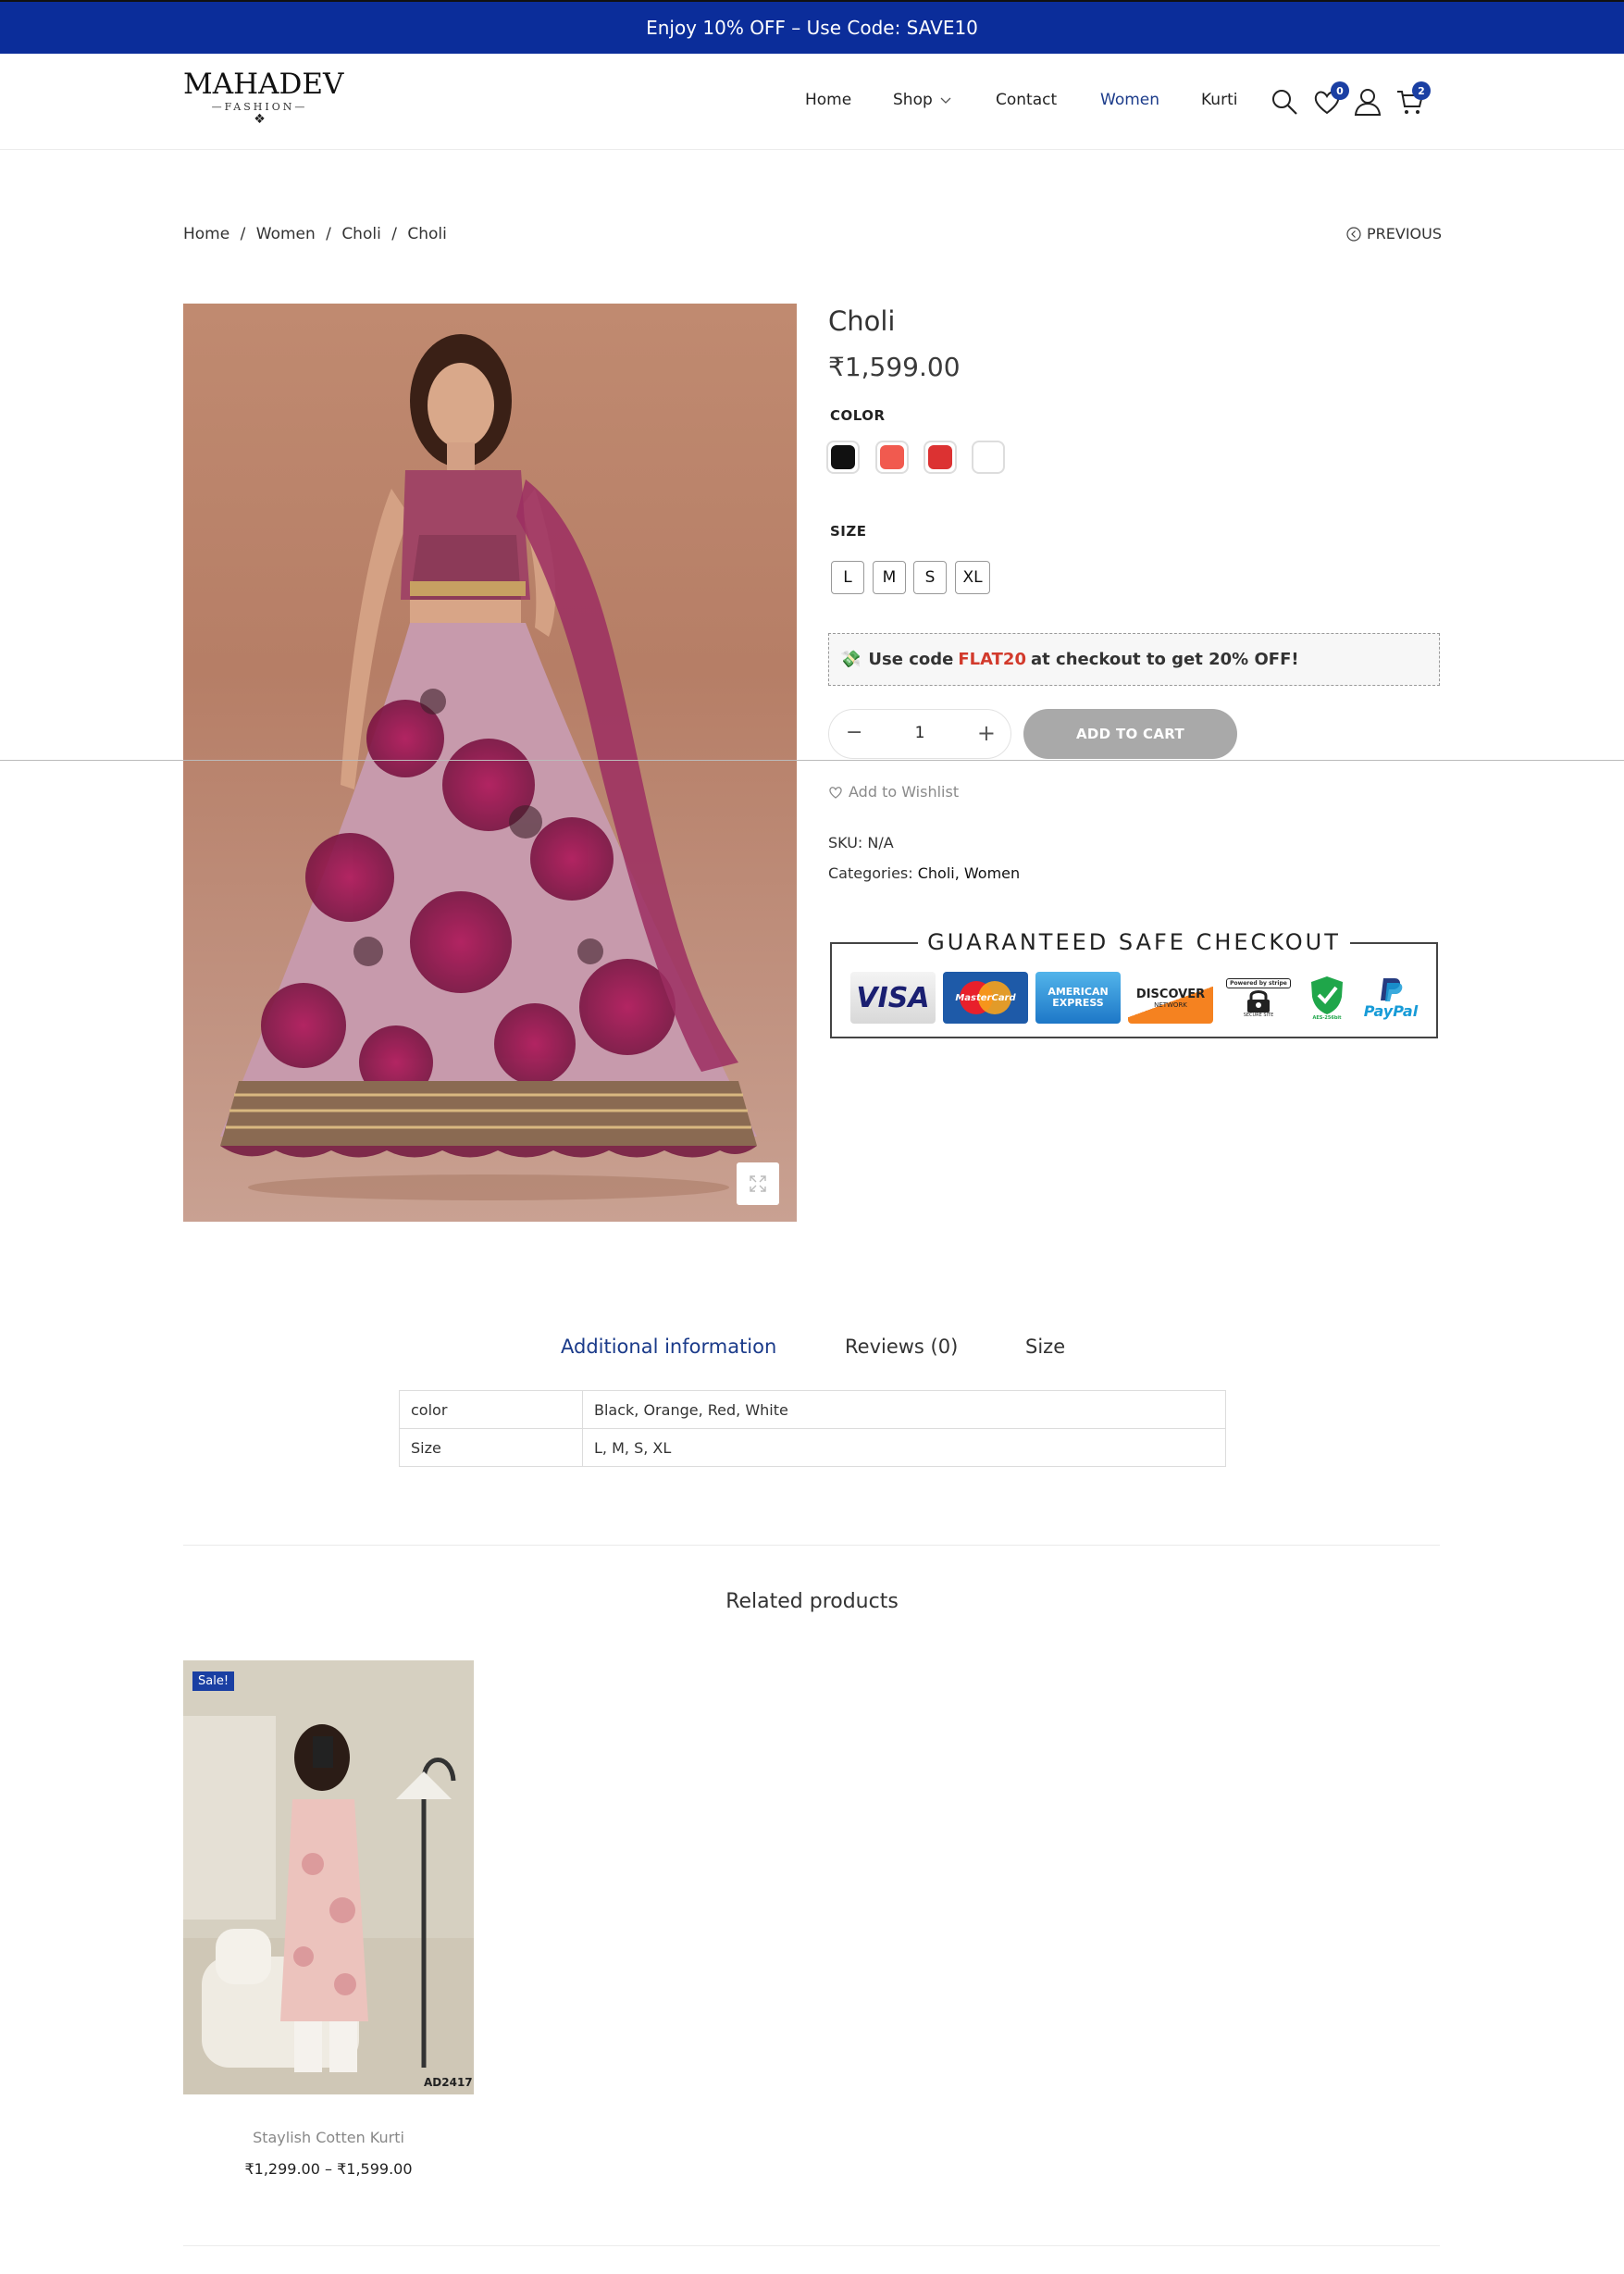  Describe the element at coordinates (1129, 100) in the screenshot. I see `nav-women: Women` at that location.